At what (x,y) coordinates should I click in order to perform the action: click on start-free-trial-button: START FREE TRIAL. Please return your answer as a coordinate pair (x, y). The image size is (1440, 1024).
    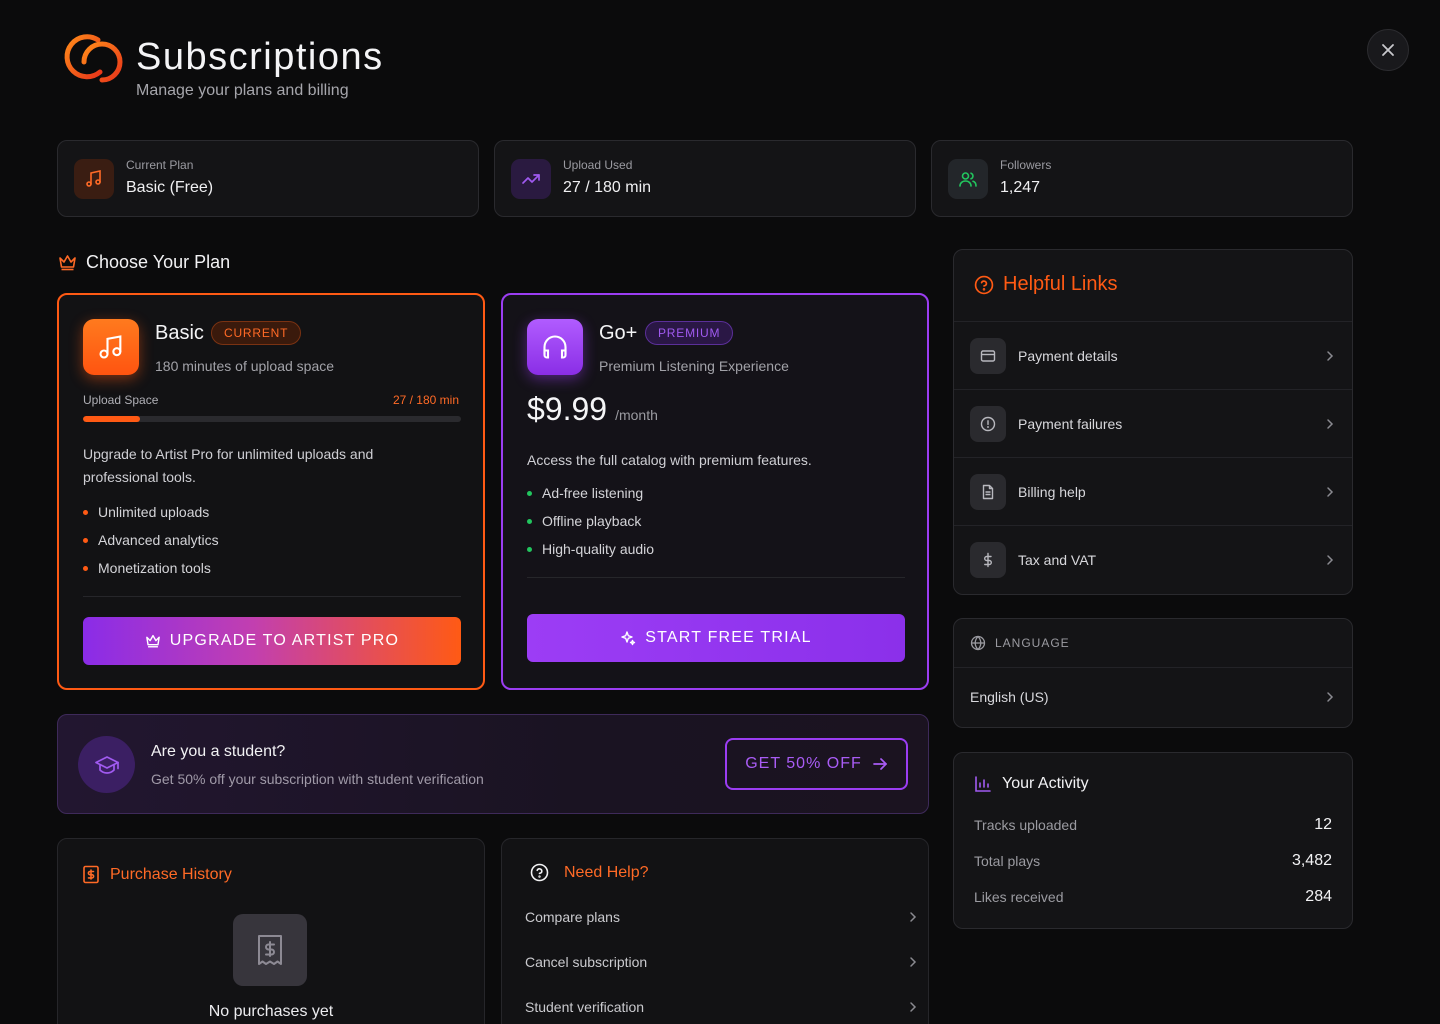
    Looking at the image, I should click on (716, 638).